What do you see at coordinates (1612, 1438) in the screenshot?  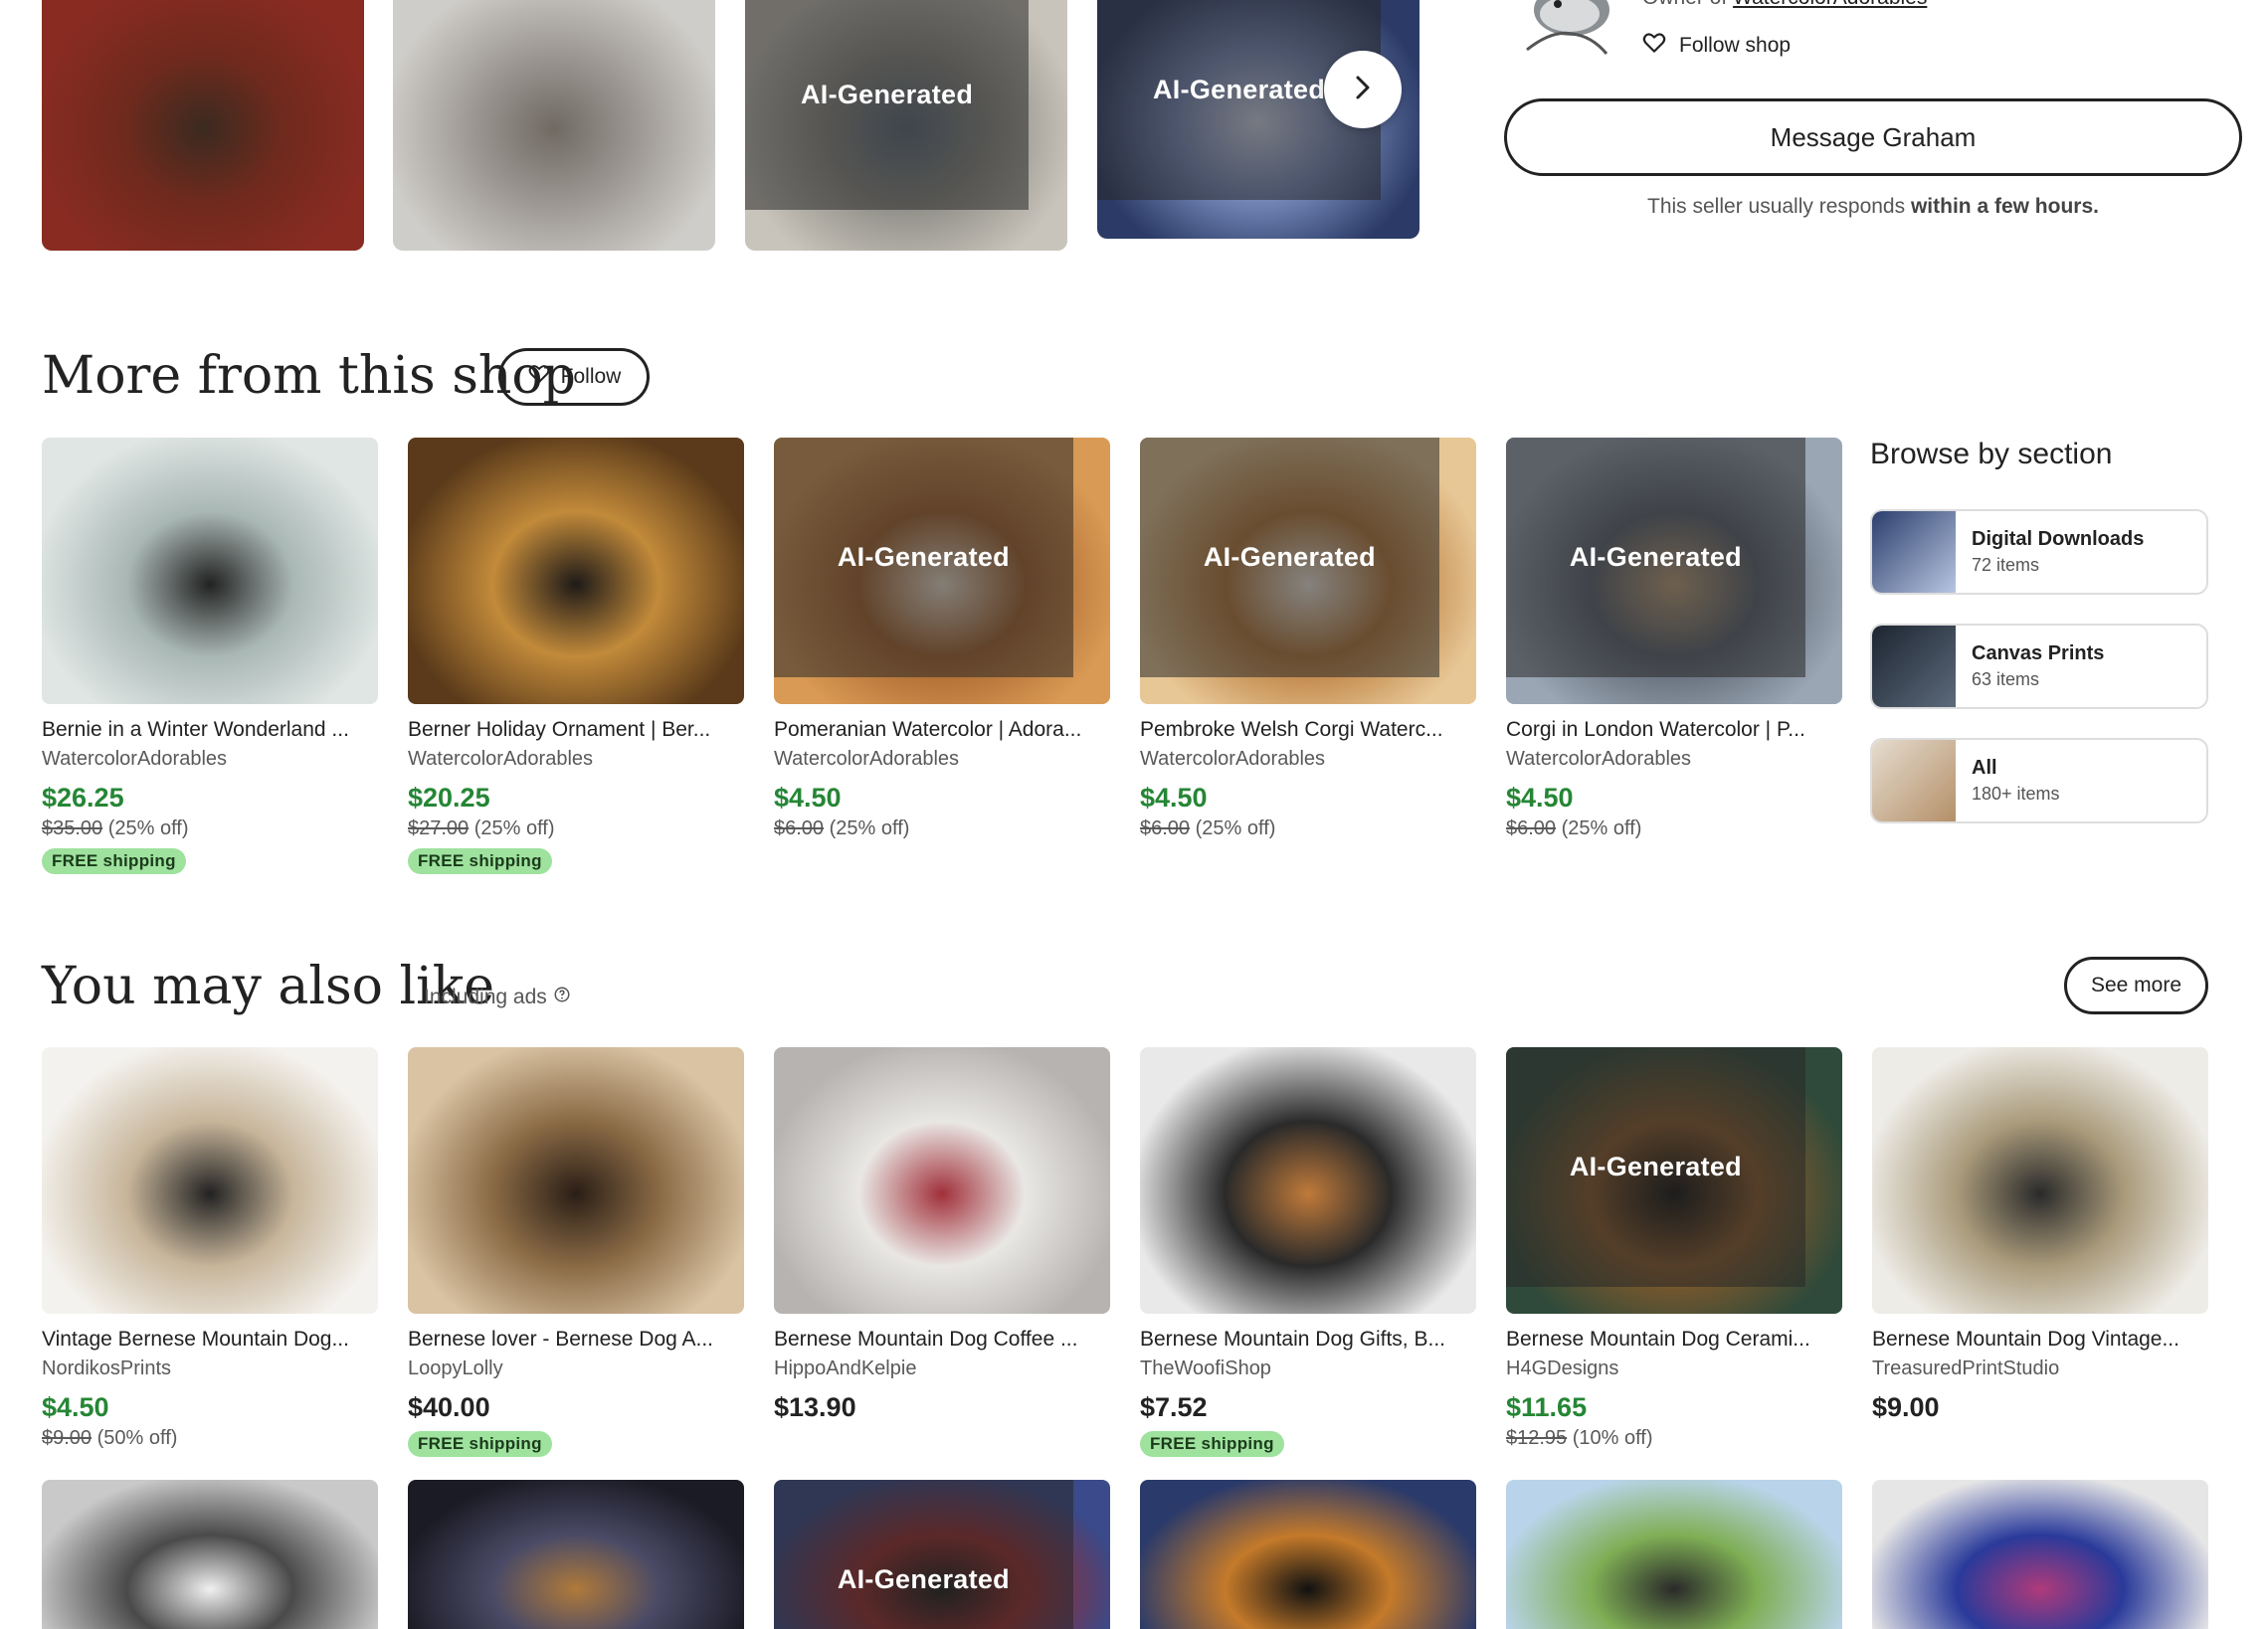 I see `discount-percent: (10% off)` at bounding box center [1612, 1438].